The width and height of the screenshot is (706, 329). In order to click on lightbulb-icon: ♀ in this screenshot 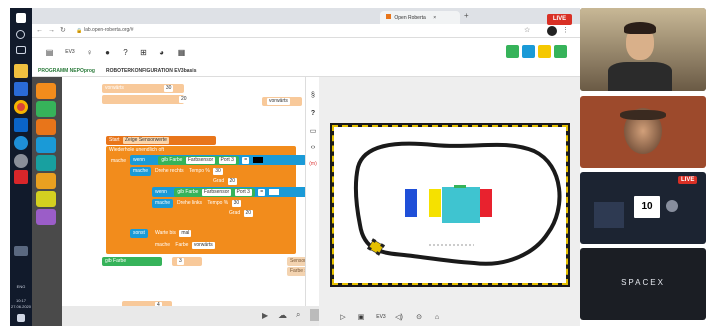, I will do `click(89, 52)`.